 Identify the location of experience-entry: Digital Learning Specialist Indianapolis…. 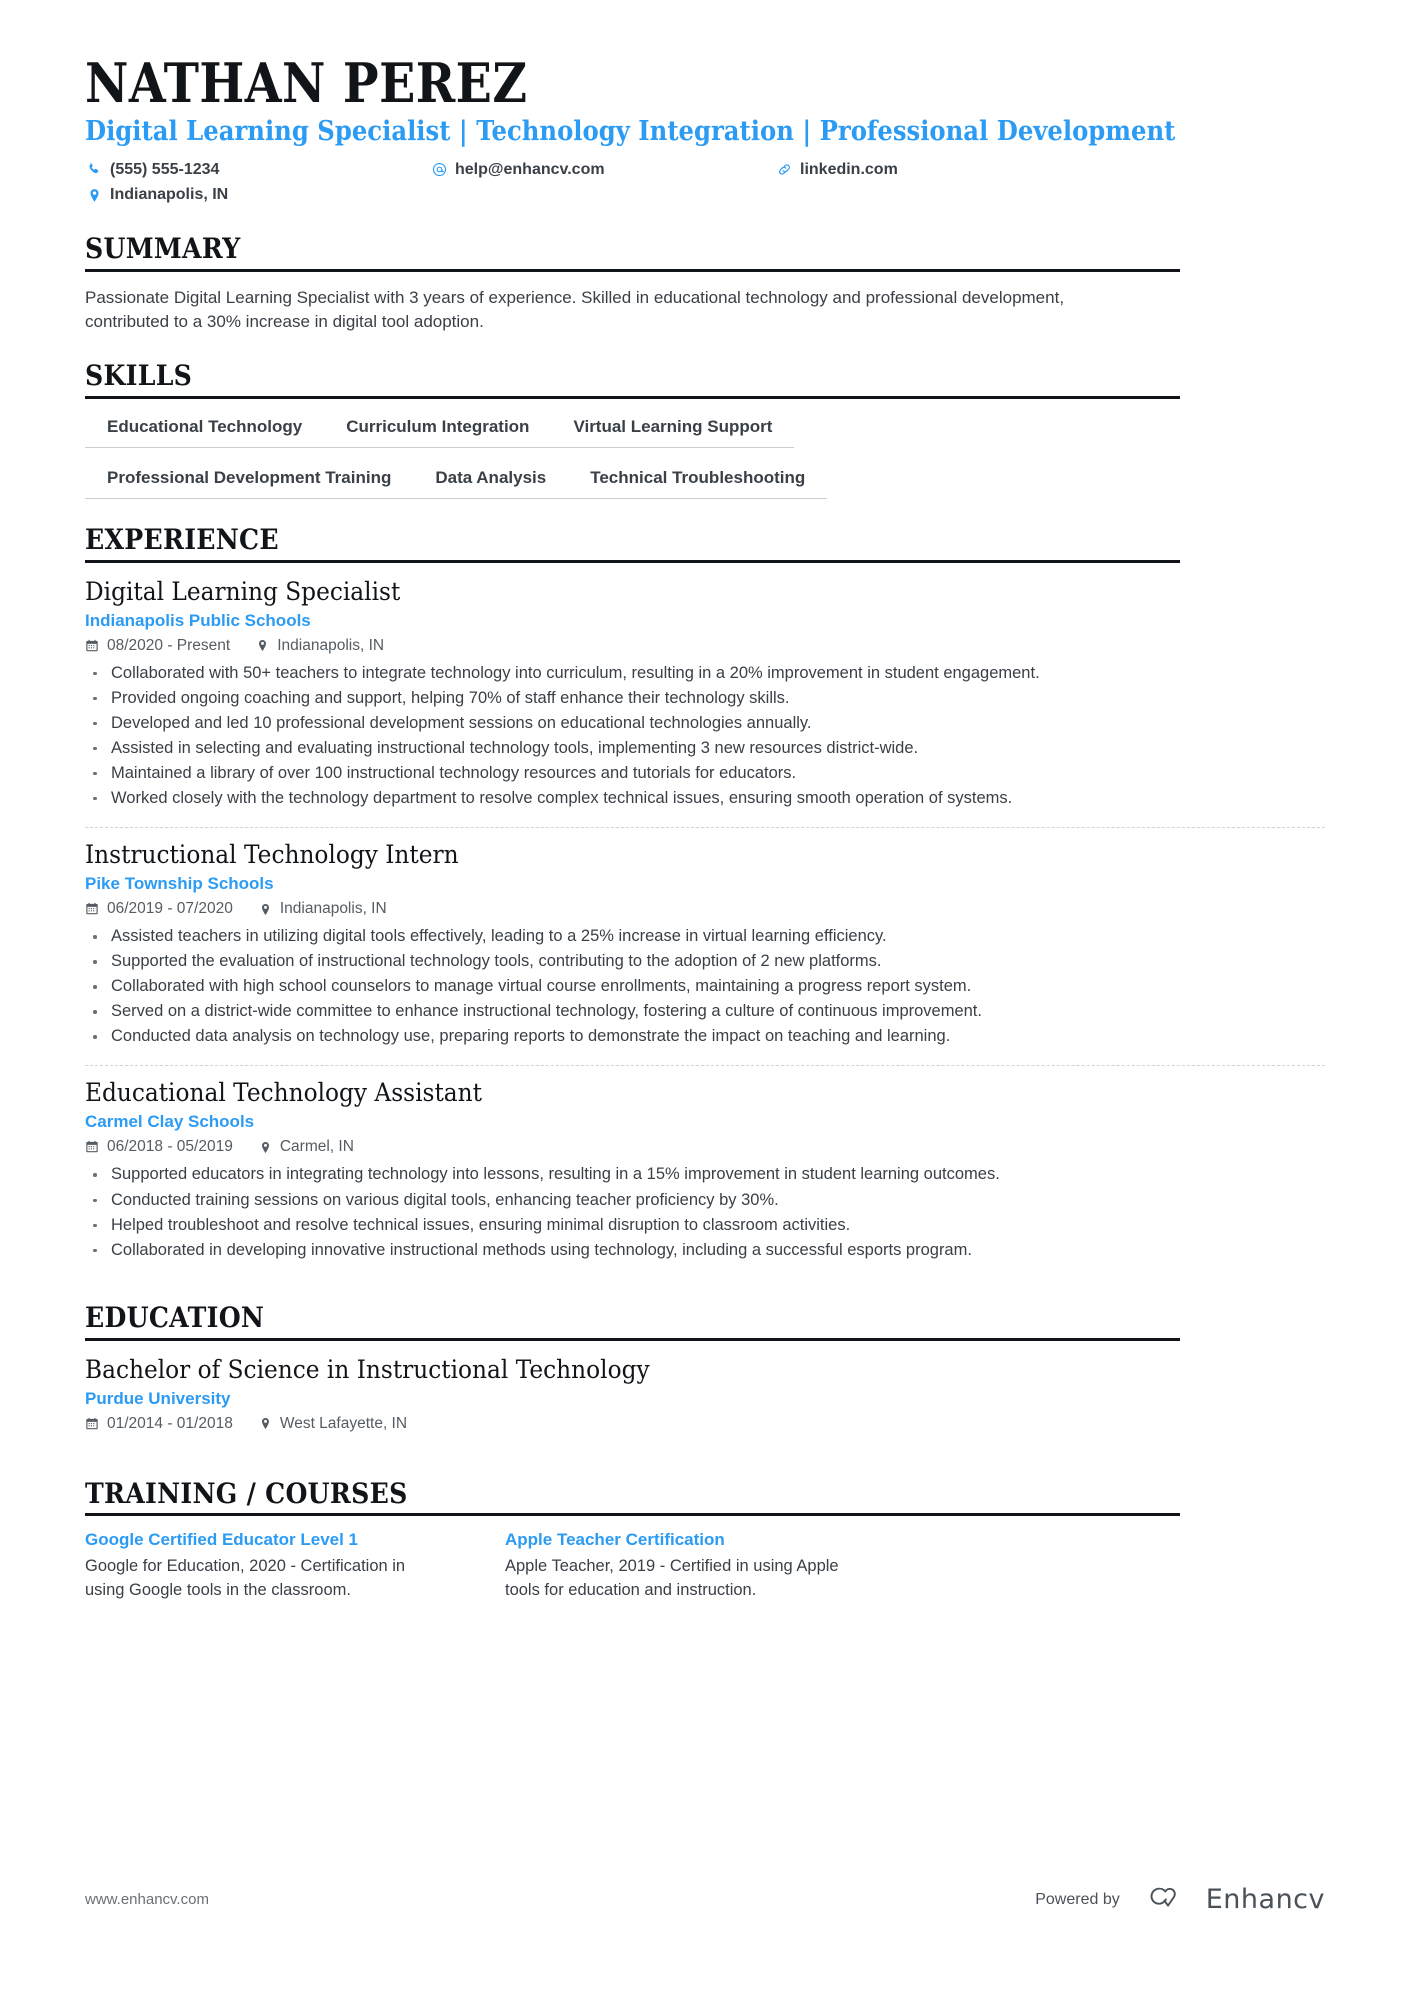
(705, 697).